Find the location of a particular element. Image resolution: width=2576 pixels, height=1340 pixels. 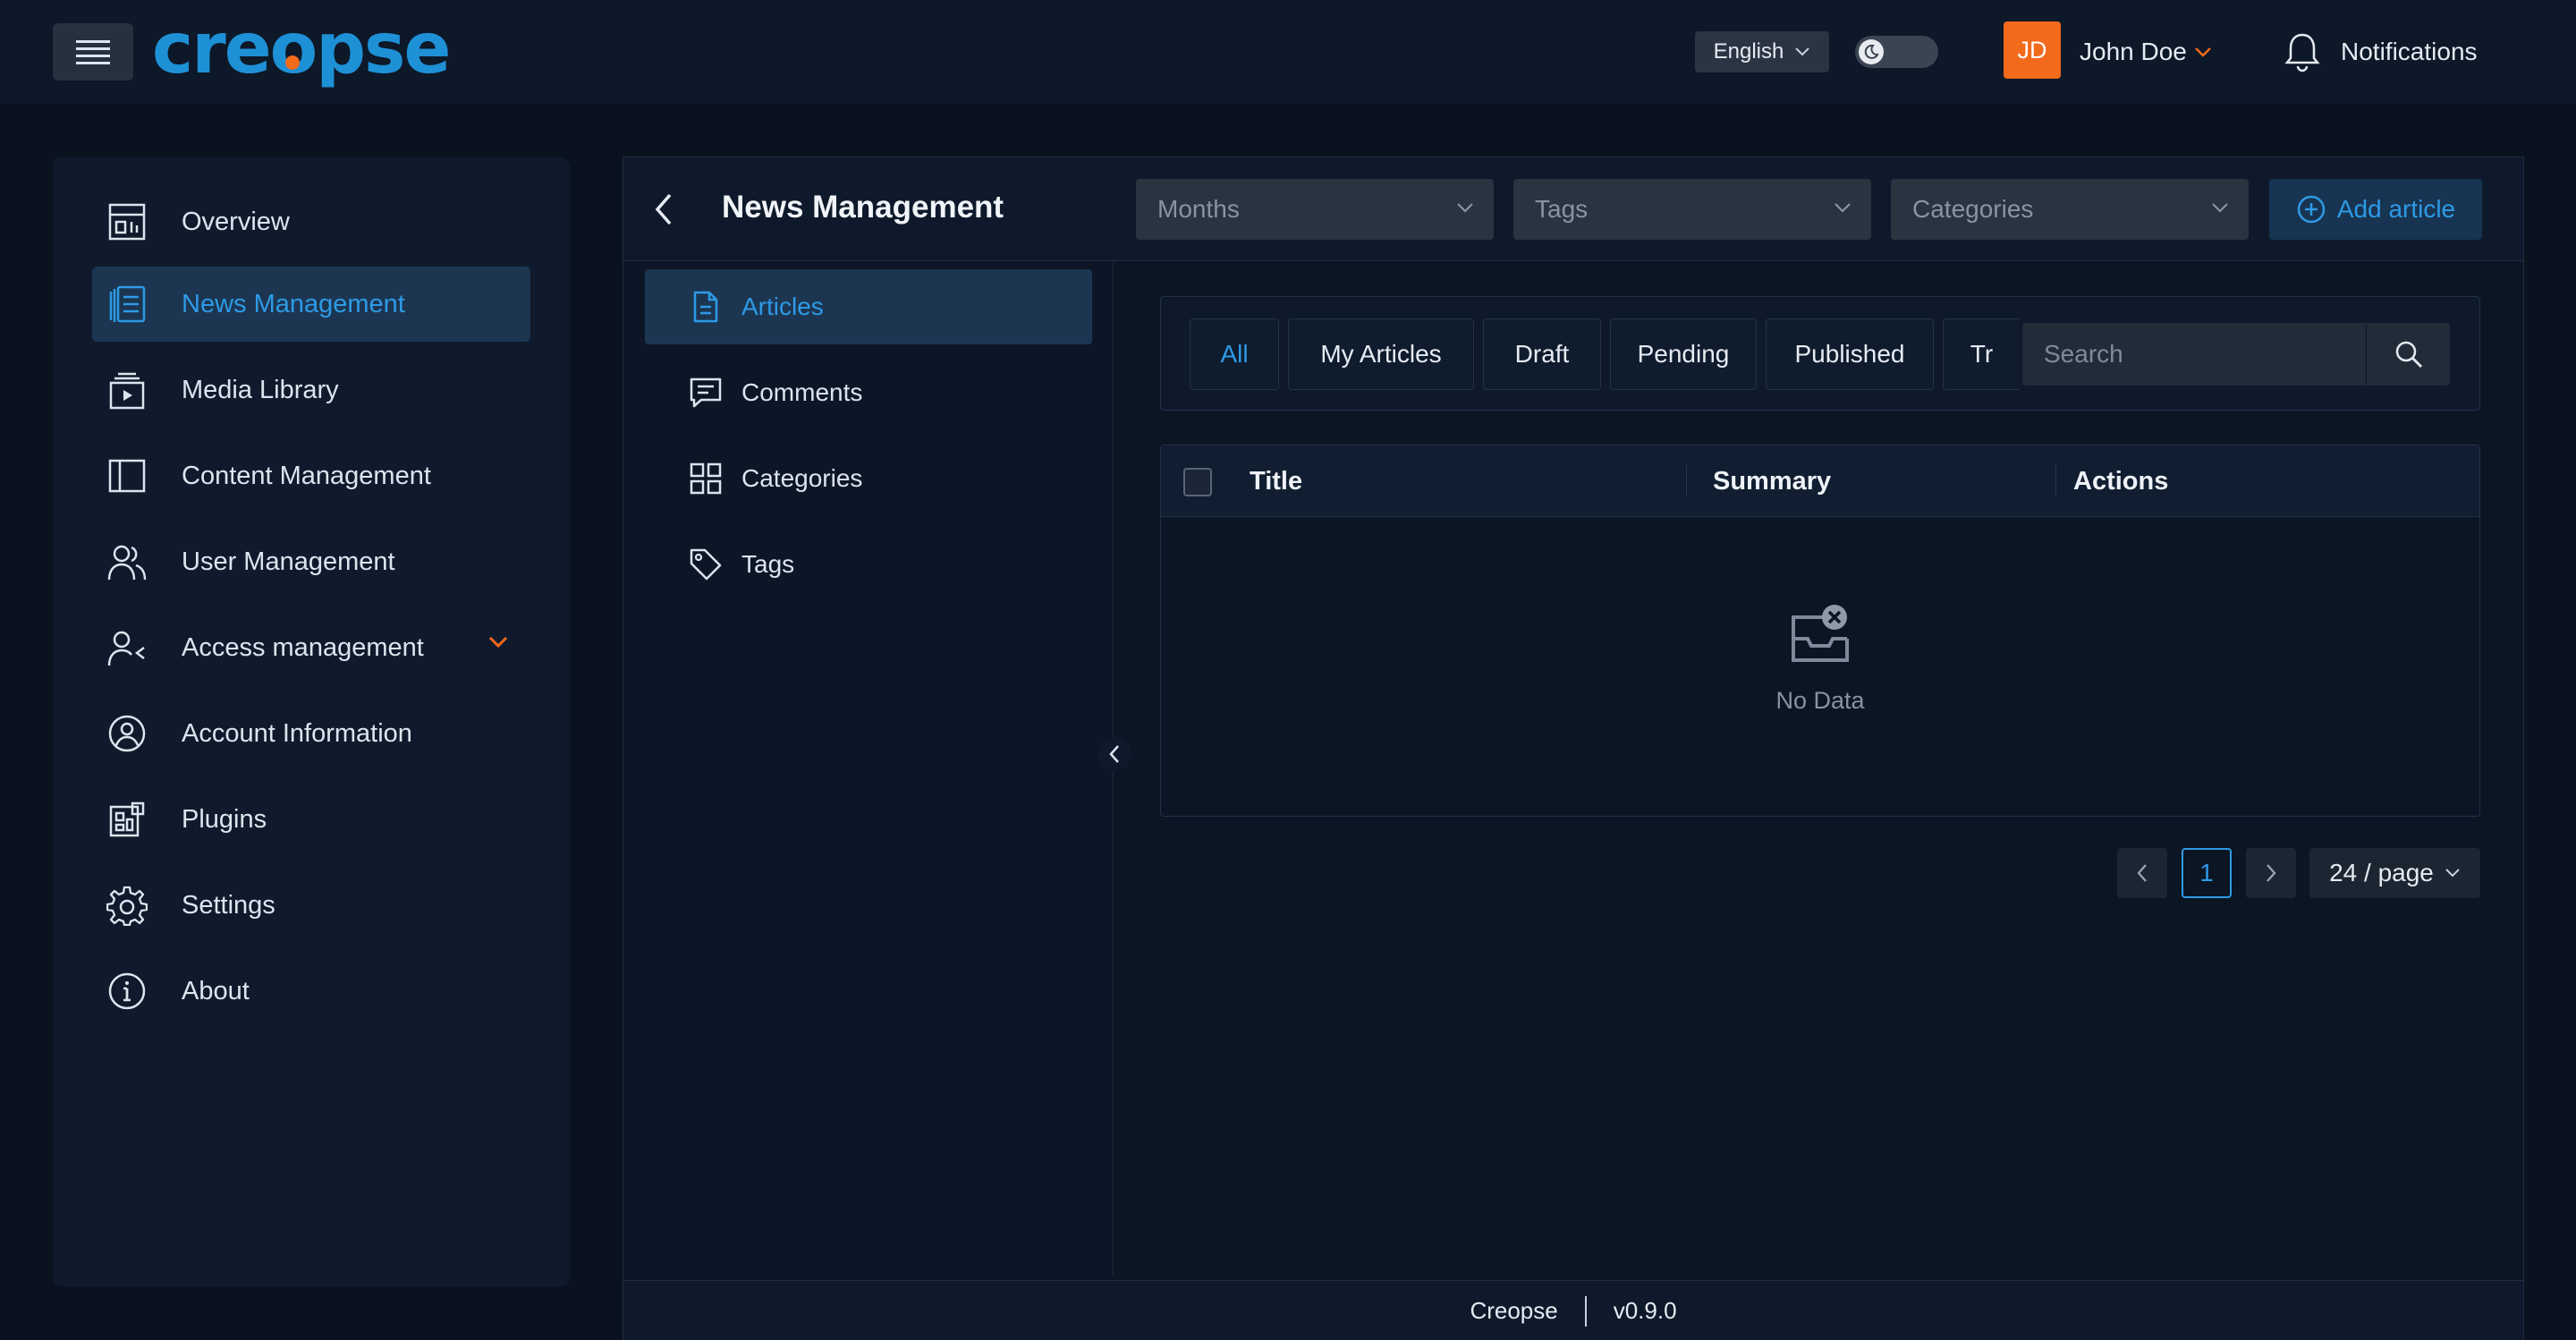

page-number-label: 1 is located at coordinates (2206, 872).